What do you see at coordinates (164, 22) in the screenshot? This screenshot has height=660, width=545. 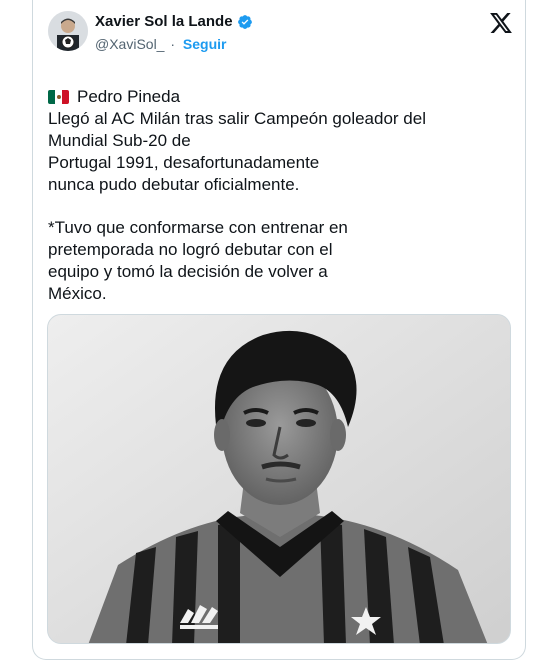 I see `author-name: Xavier Sol la Lande` at bounding box center [164, 22].